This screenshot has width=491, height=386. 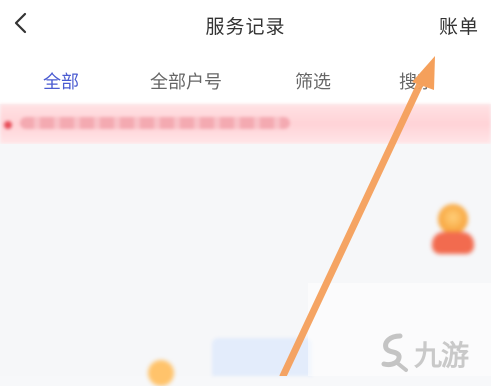 What do you see at coordinates (394, 352) in the screenshot?
I see `watermark-logo-icon` at bounding box center [394, 352].